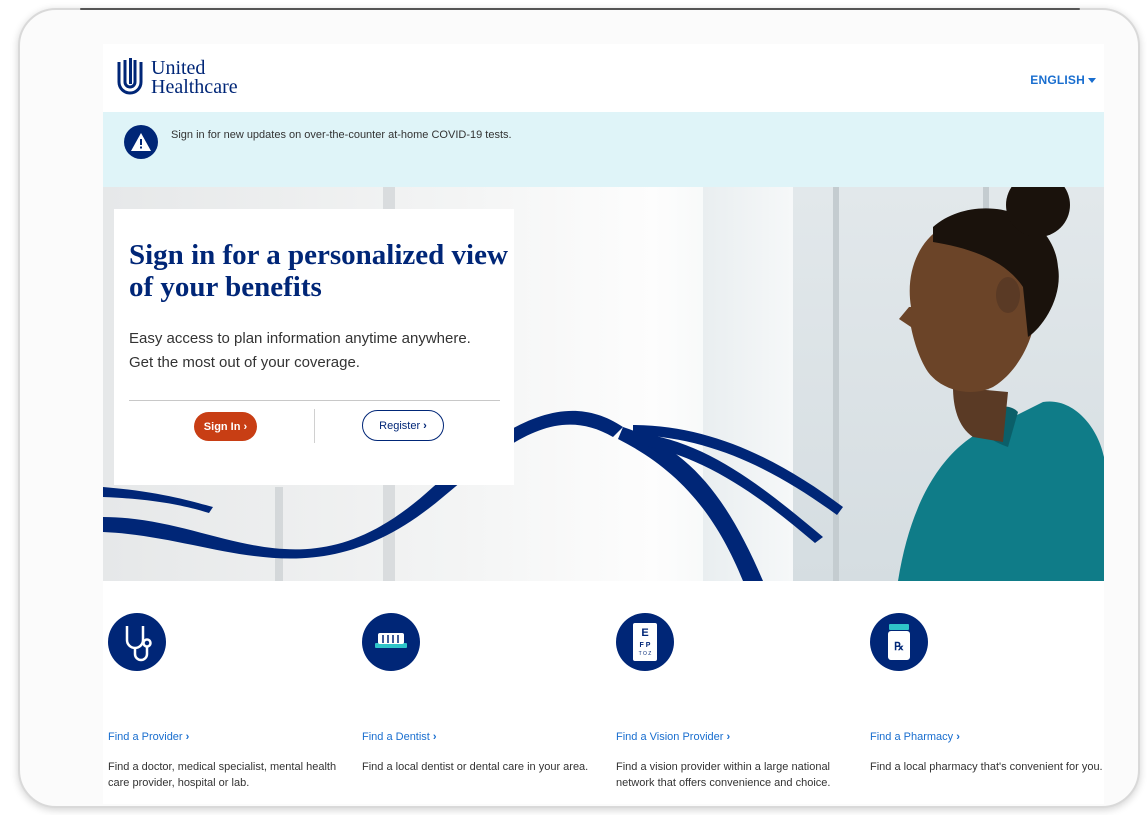  I want to click on caret-down-icon, so click(1092, 81).